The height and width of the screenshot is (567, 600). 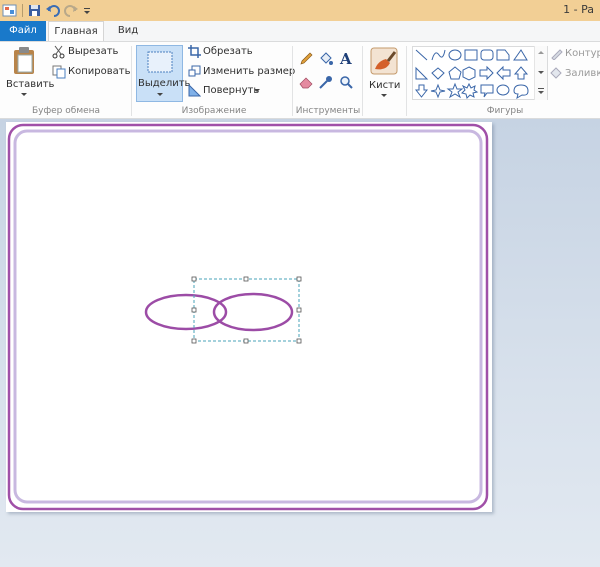 I want to click on brushes-button: Кисти, so click(x=384, y=74).